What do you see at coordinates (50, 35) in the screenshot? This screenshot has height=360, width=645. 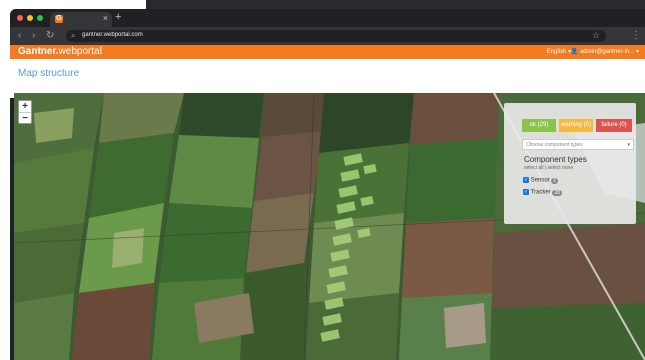 I see `reload-icon: ↻` at bounding box center [50, 35].